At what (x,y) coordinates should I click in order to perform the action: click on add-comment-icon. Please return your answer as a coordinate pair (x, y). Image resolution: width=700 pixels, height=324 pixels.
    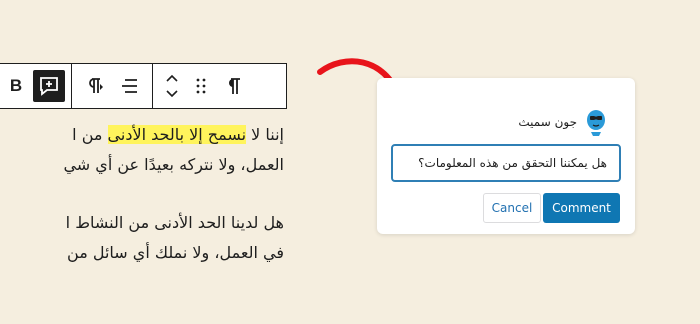
    Looking at the image, I should click on (49, 86).